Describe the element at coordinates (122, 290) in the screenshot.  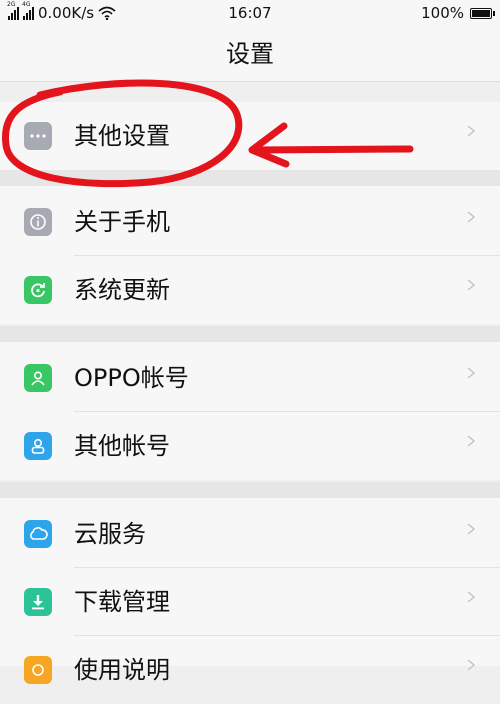
I see `settings-item-label: 系统更新` at that location.